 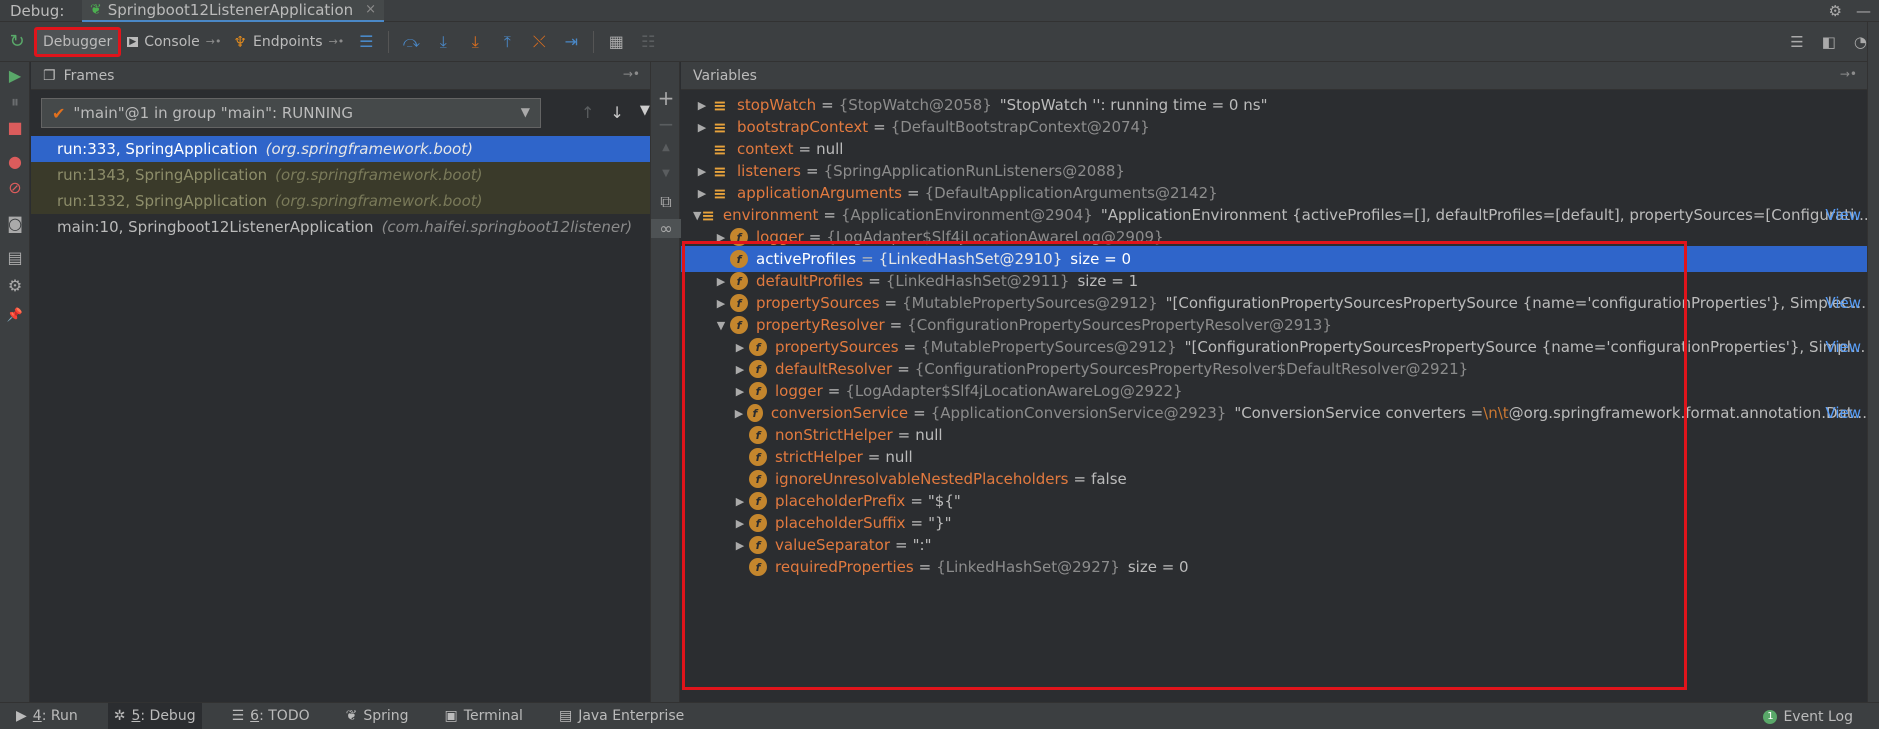 What do you see at coordinates (507, 42) in the screenshot?
I see `step-out-icon: ⤒` at bounding box center [507, 42].